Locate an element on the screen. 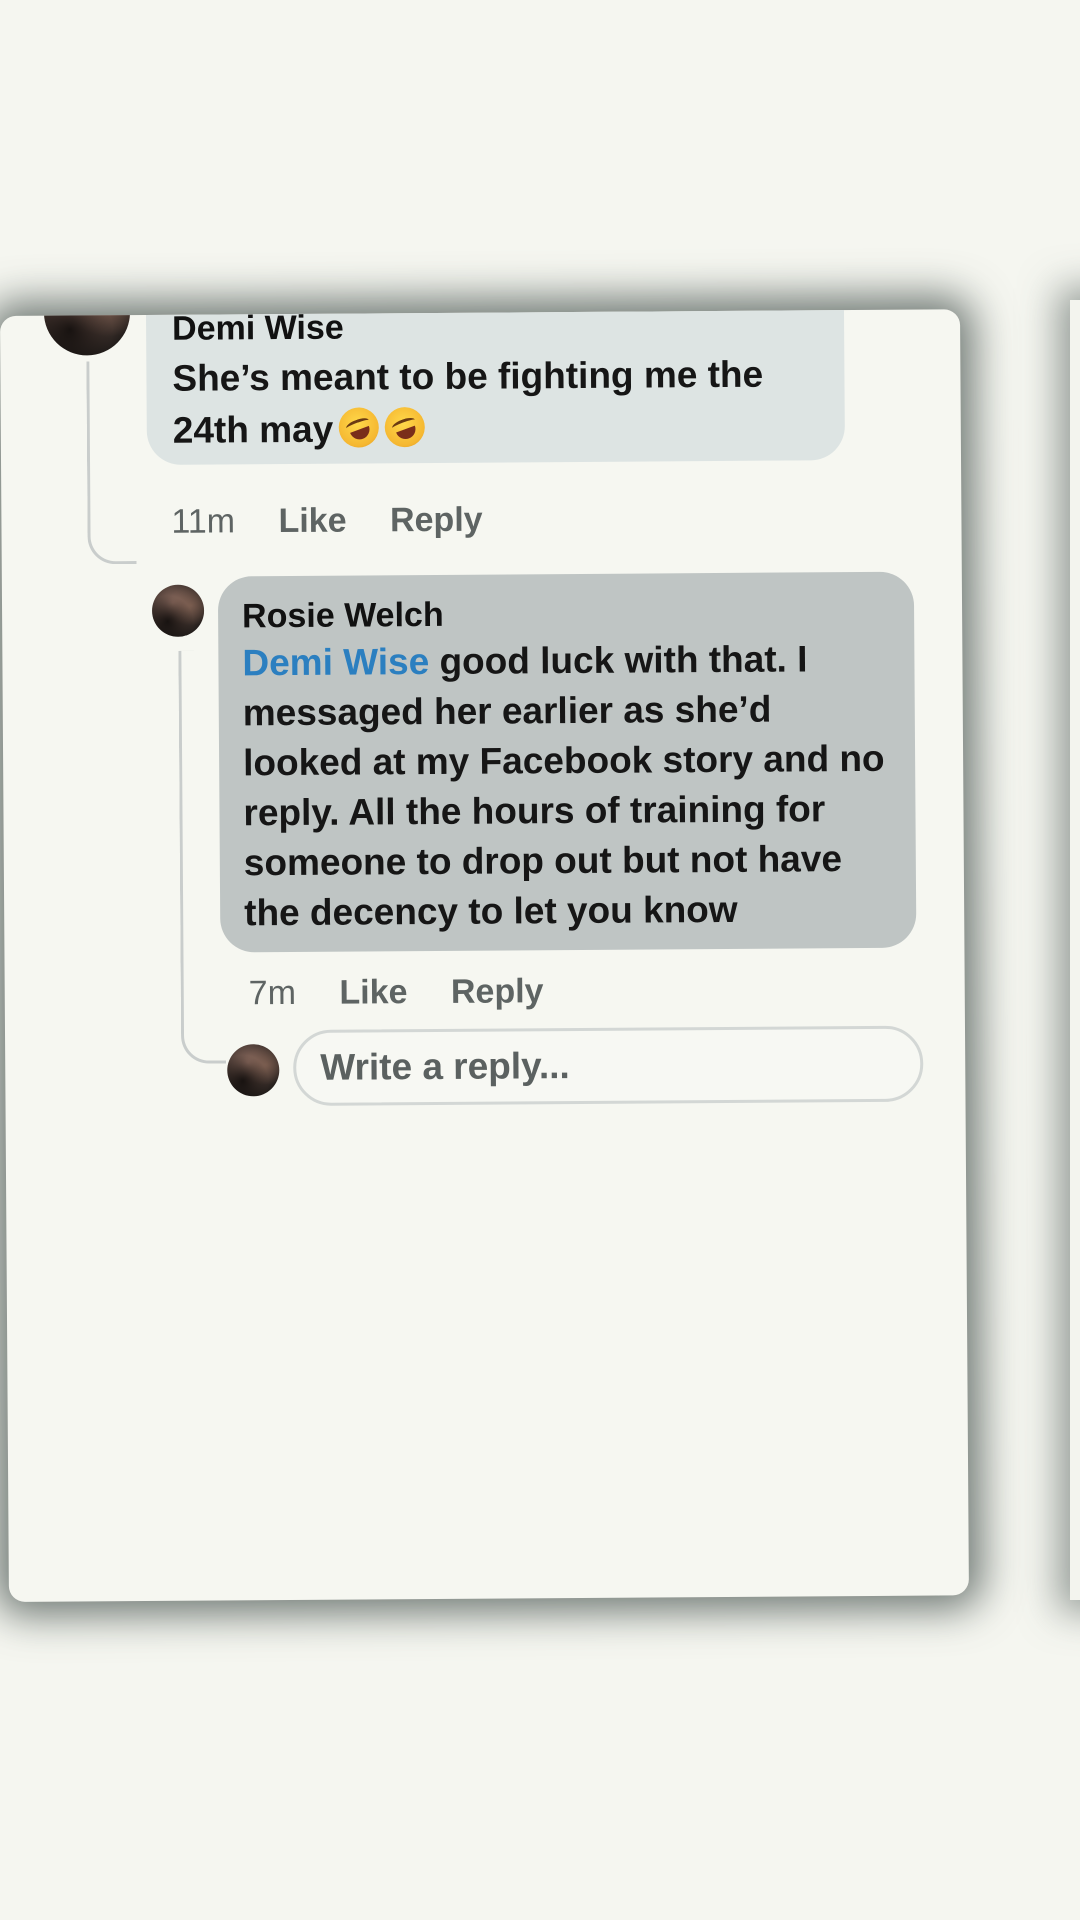 This screenshot has height=1920, width=1080. current-user-avatar is located at coordinates (253, 1070).